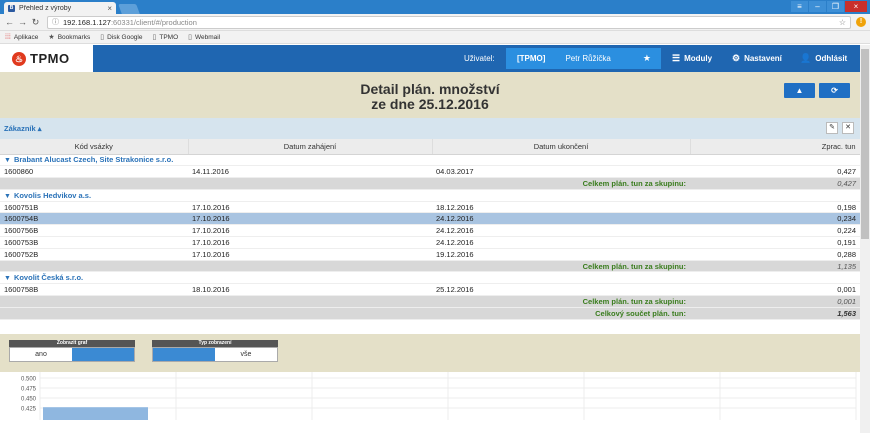 The height and width of the screenshot is (433, 870). Describe the element at coordinates (865, 144) in the screenshot. I see `scrollbar-thumb` at that location.